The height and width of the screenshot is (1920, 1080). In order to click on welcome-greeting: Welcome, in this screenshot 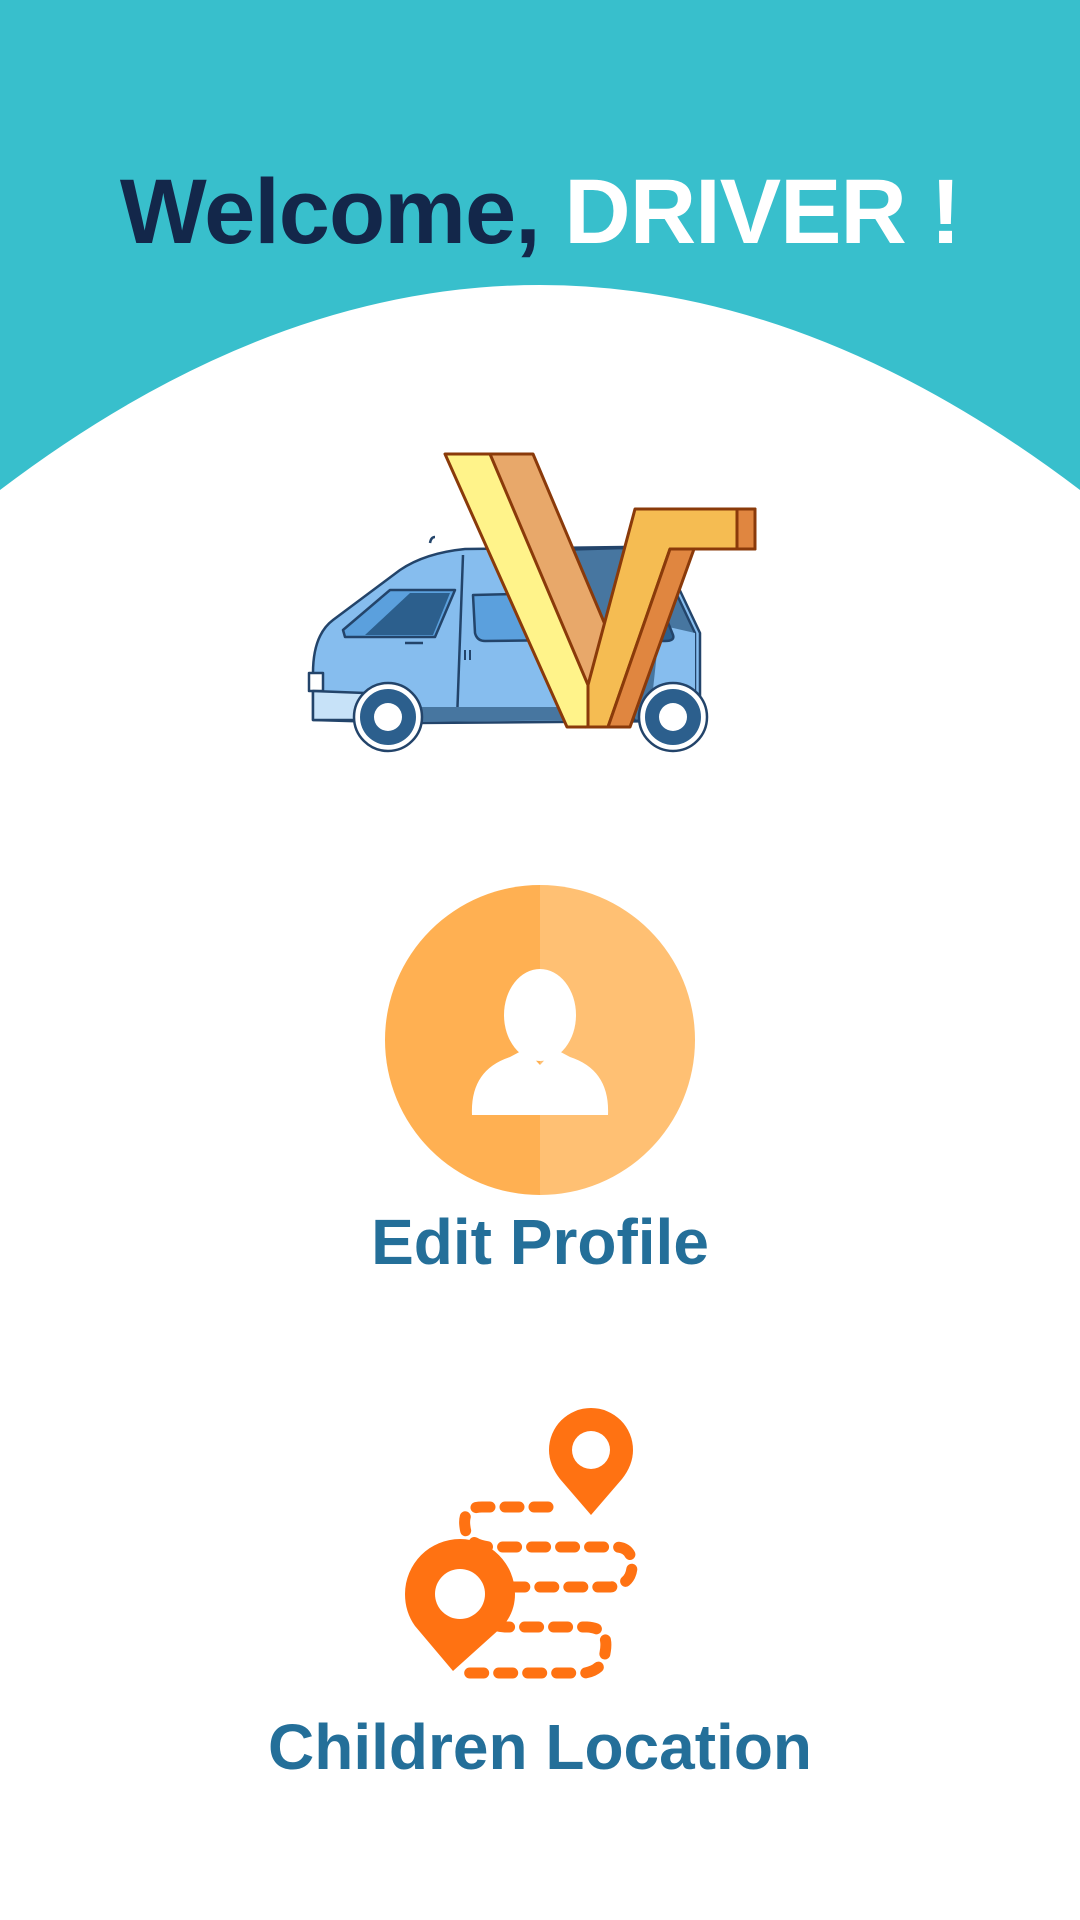, I will do `click(330, 212)`.